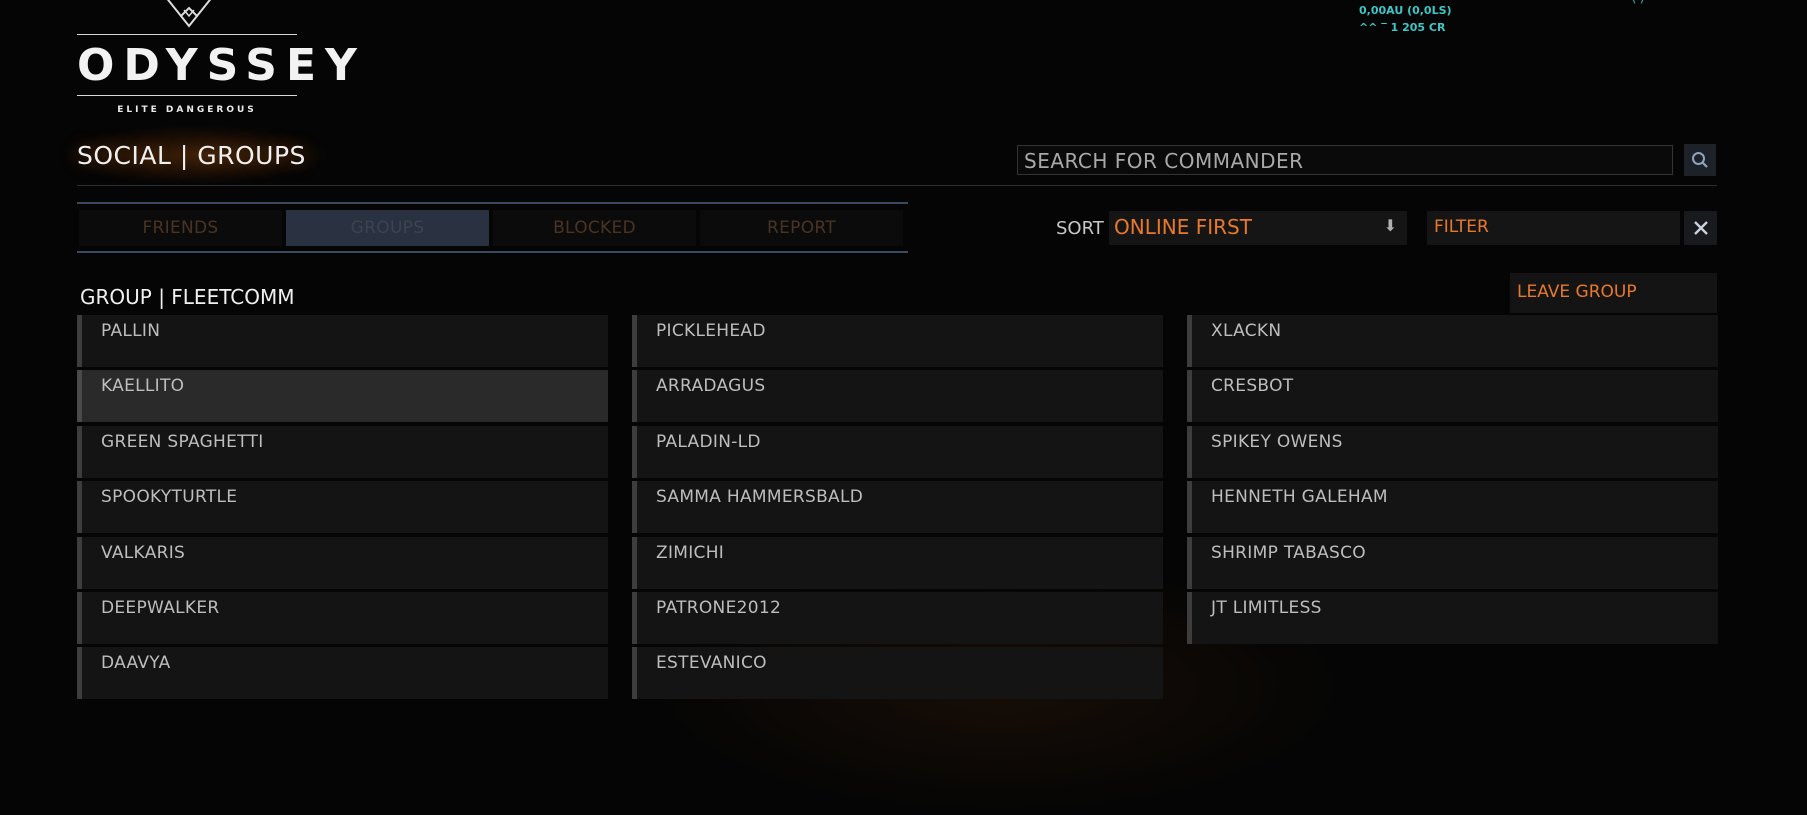 The height and width of the screenshot is (815, 1807). Describe the element at coordinates (342, 673) in the screenshot. I see `member-row: DAAVYA` at that location.